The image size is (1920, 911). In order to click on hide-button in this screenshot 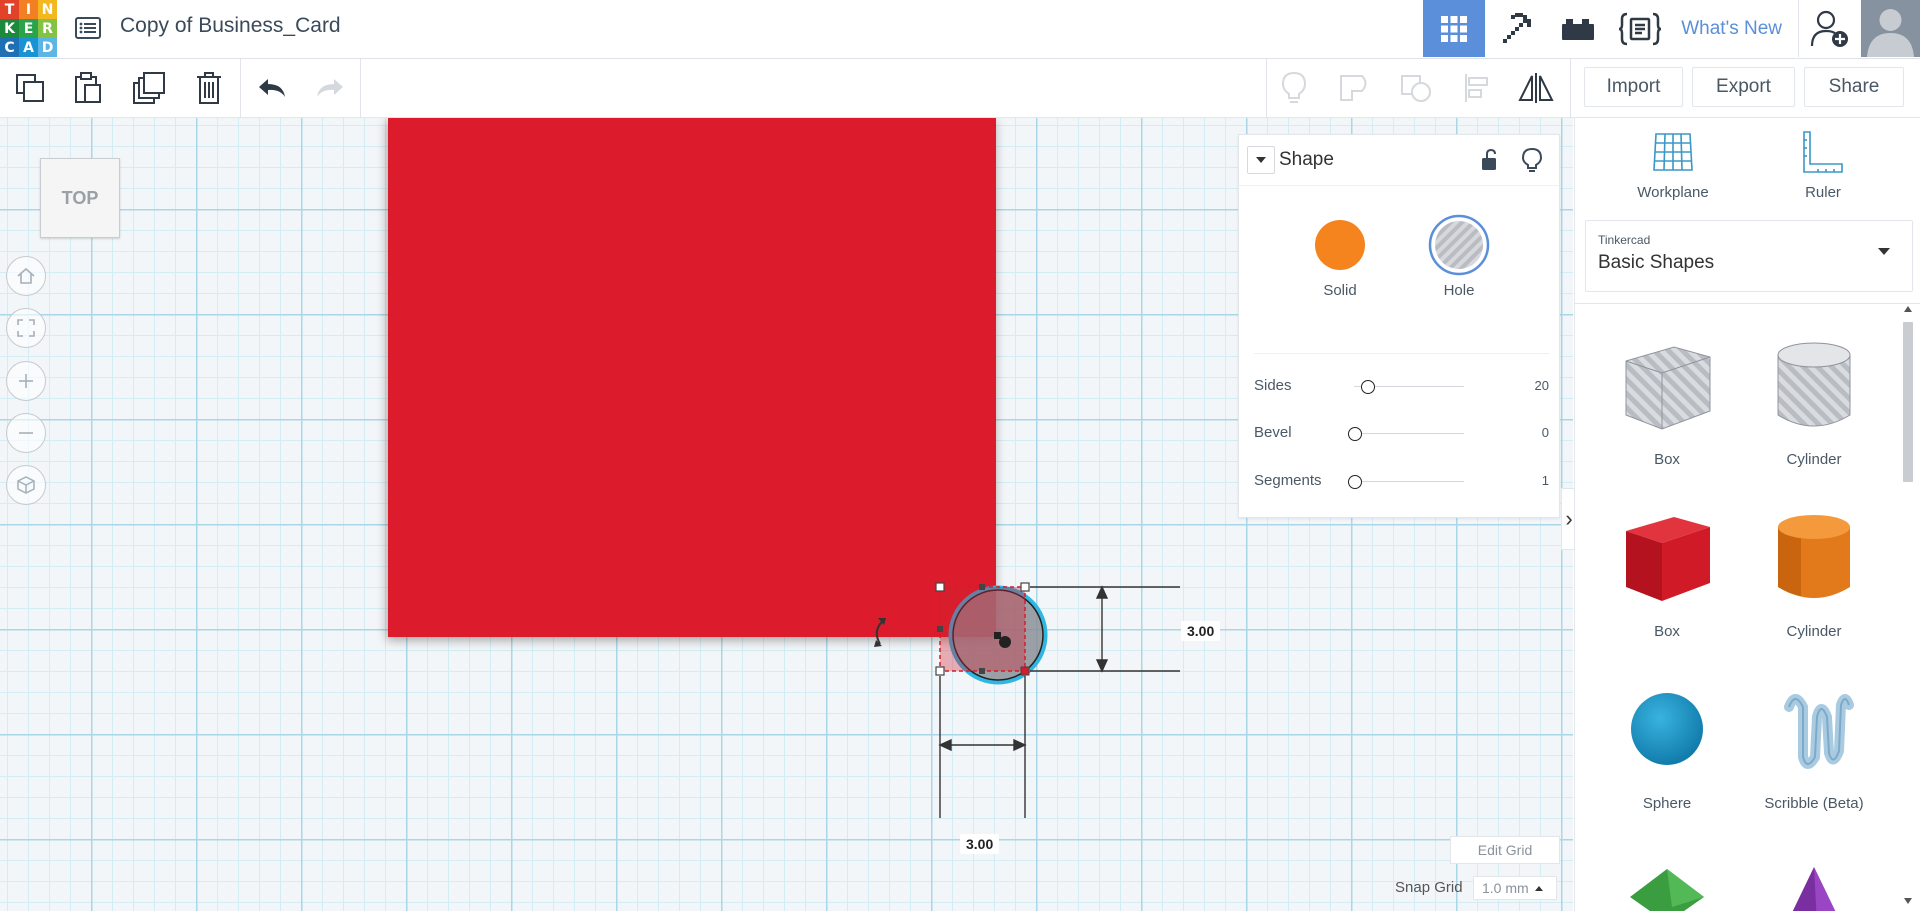, I will do `click(1532, 162)`.